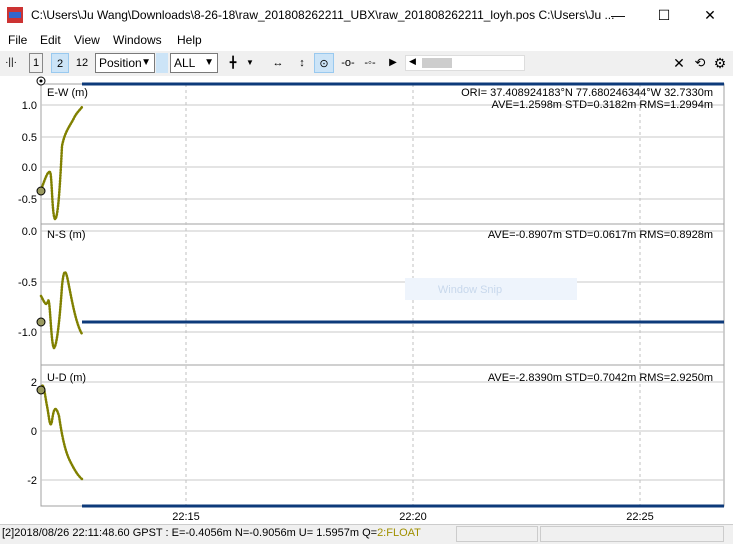 The image size is (733, 544). Describe the element at coordinates (465, 63) in the screenshot. I see `time-scrollbar: ◀` at that location.